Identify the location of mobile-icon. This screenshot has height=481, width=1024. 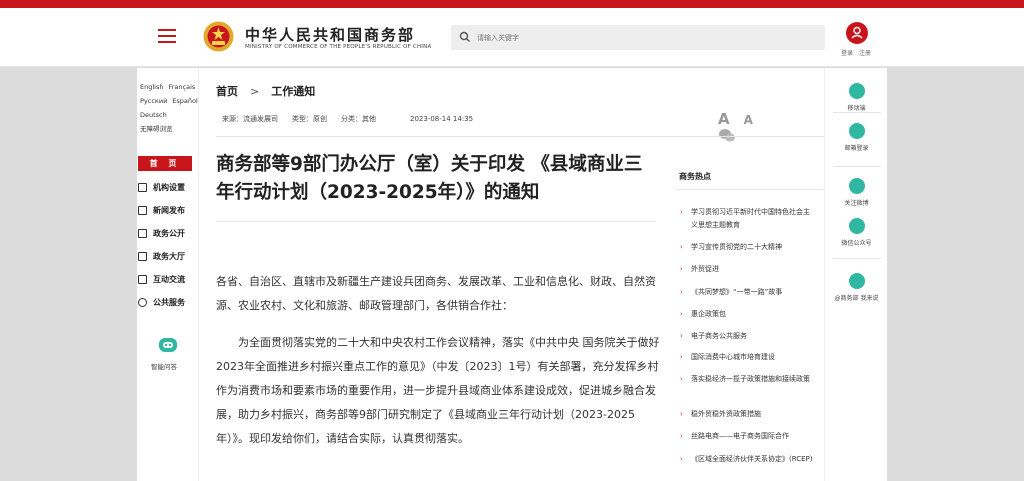
(856, 91).